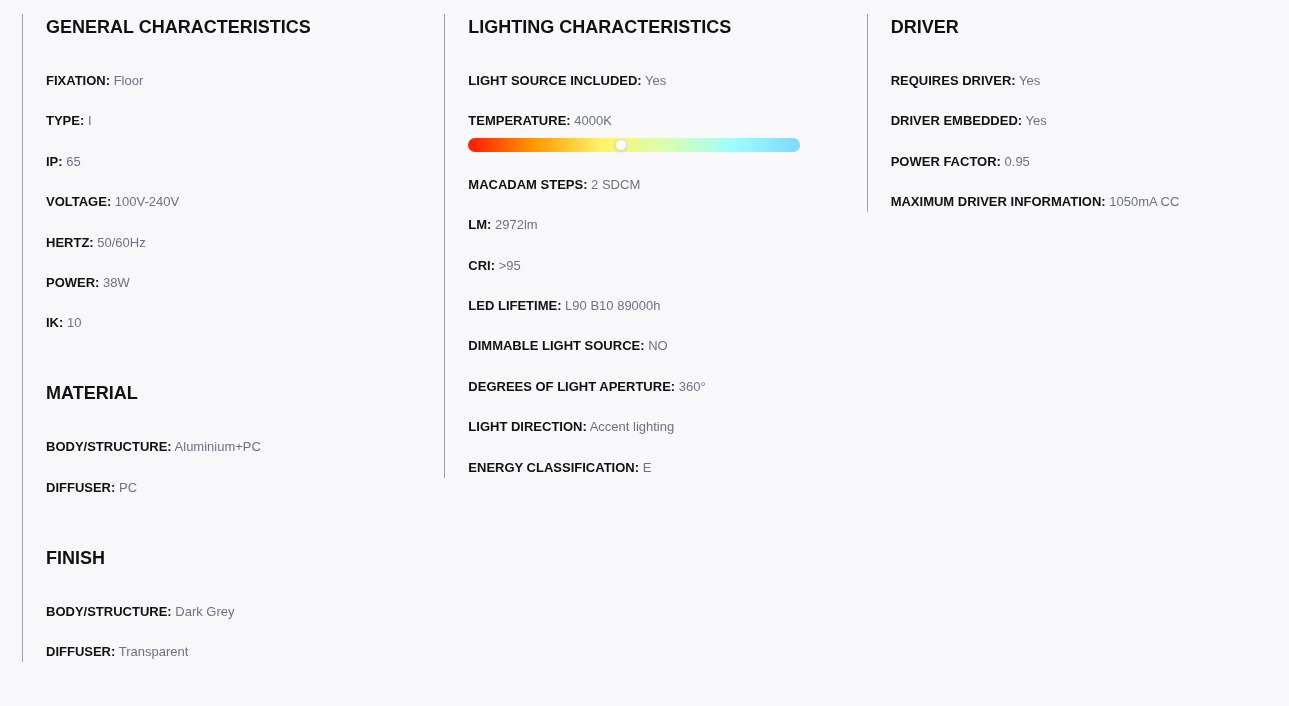  I want to click on property-text: IP: 65, so click(64, 161).